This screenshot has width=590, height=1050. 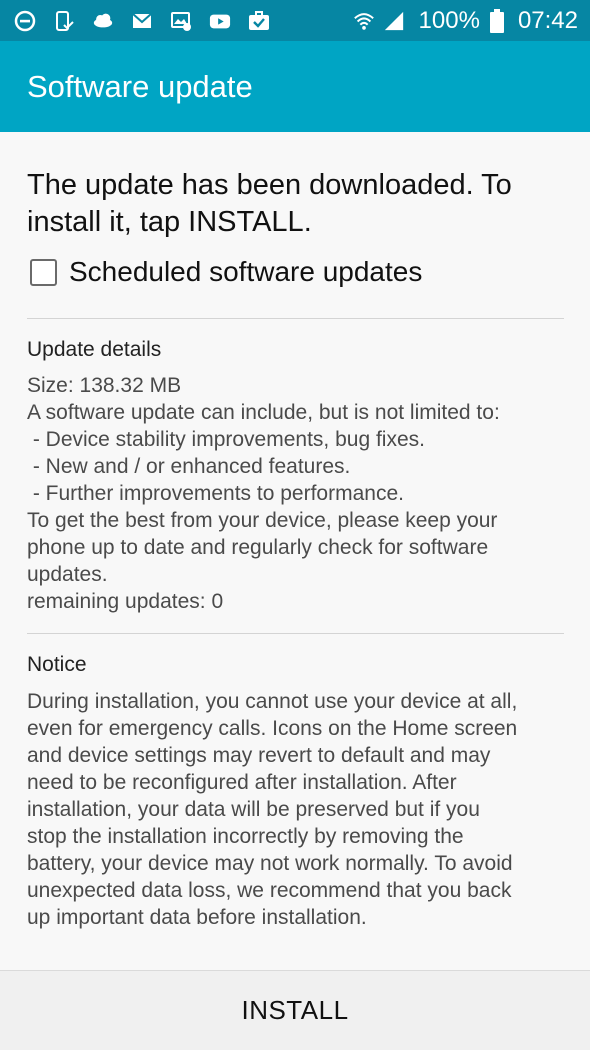 I want to click on page-title: Software update, so click(x=140, y=86).